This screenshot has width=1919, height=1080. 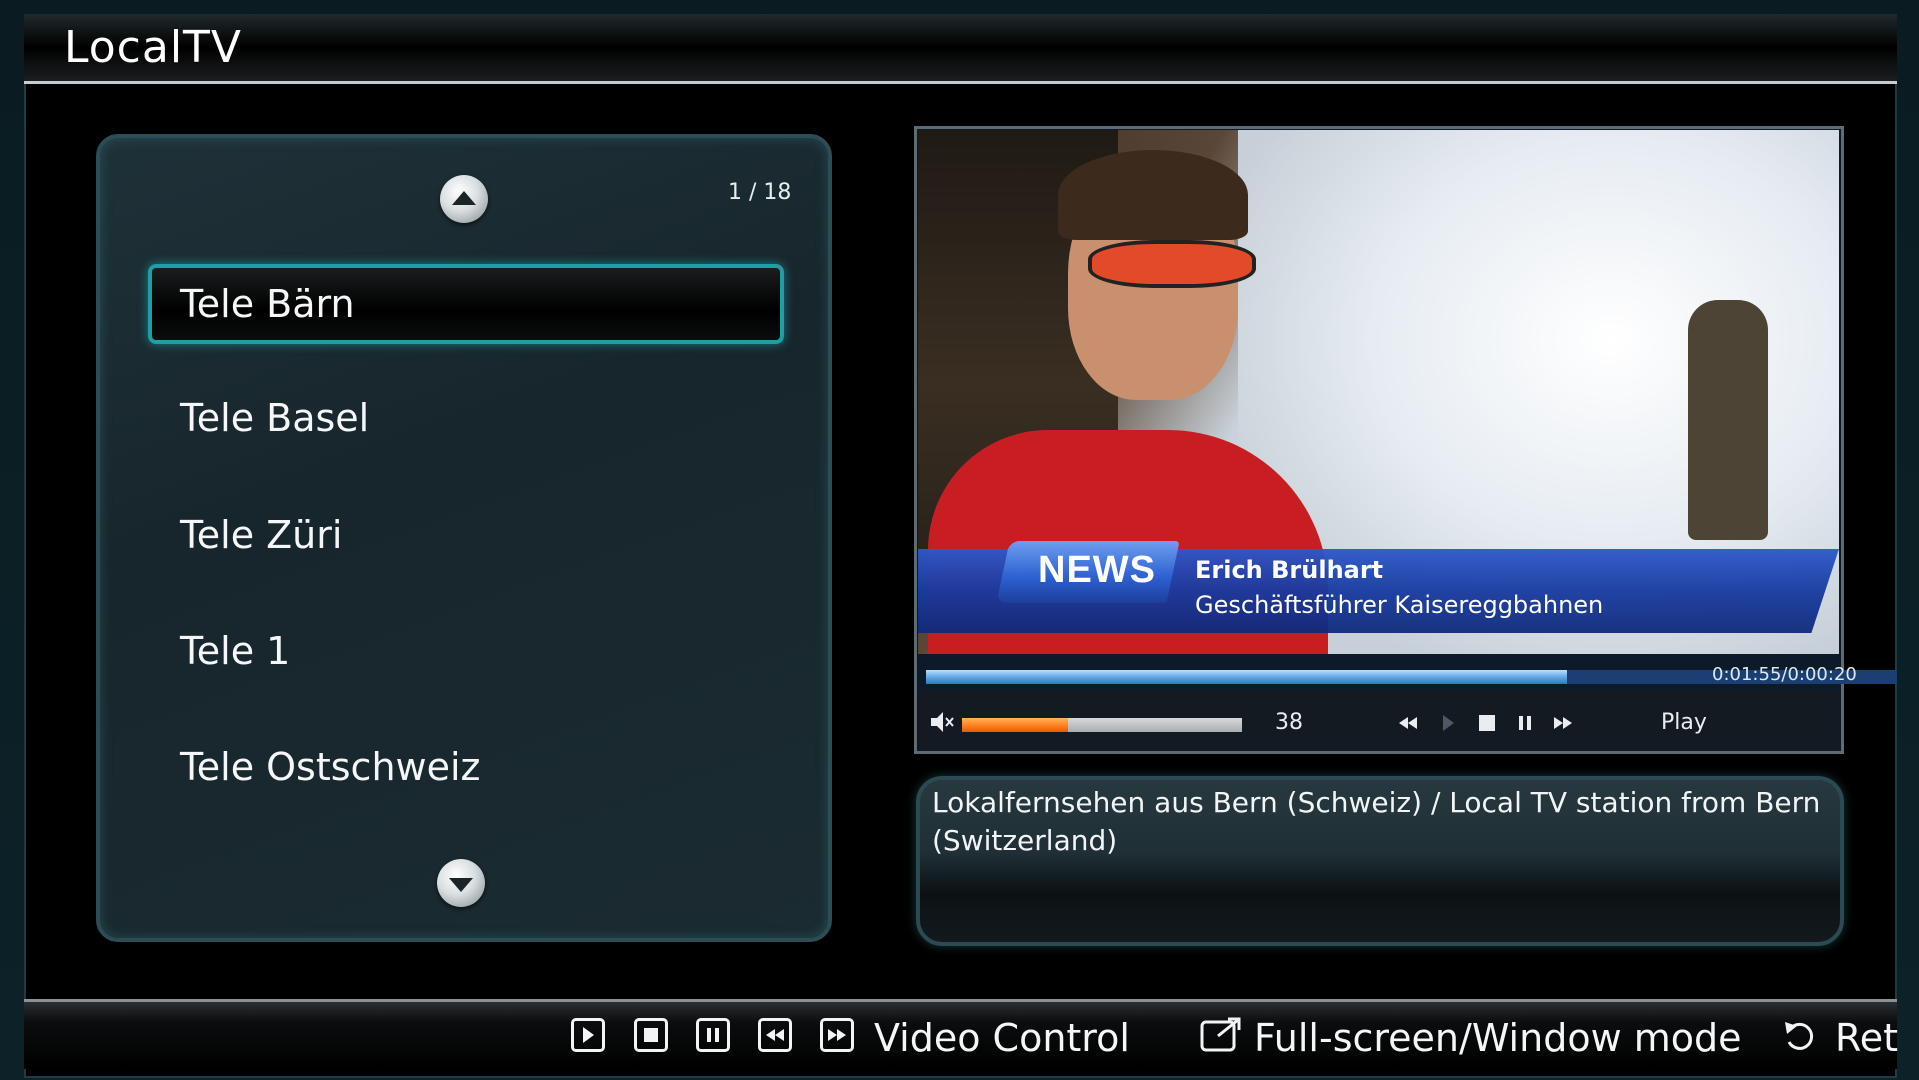 I want to click on fast-forward-button, so click(x=1563, y=723).